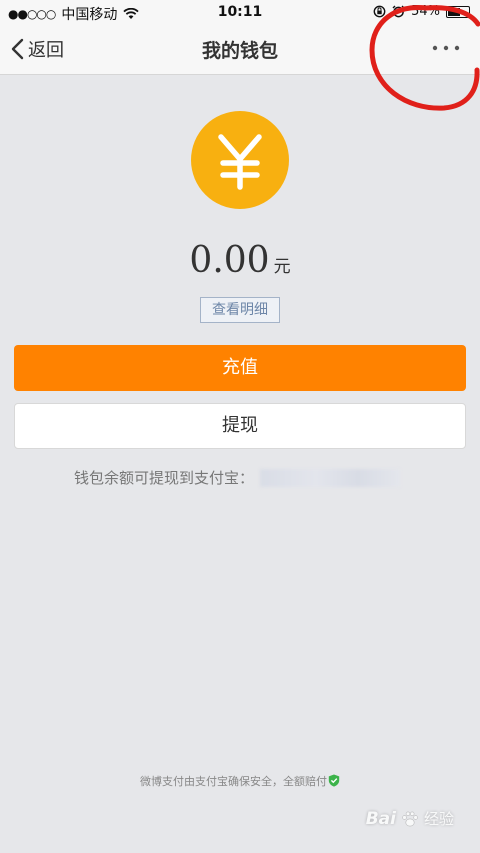 Image resolution: width=480 pixels, height=853 pixels. I want to click on alipay-withdraw-note: 钱包余额可提现到支付宝：, so click(237, 477).